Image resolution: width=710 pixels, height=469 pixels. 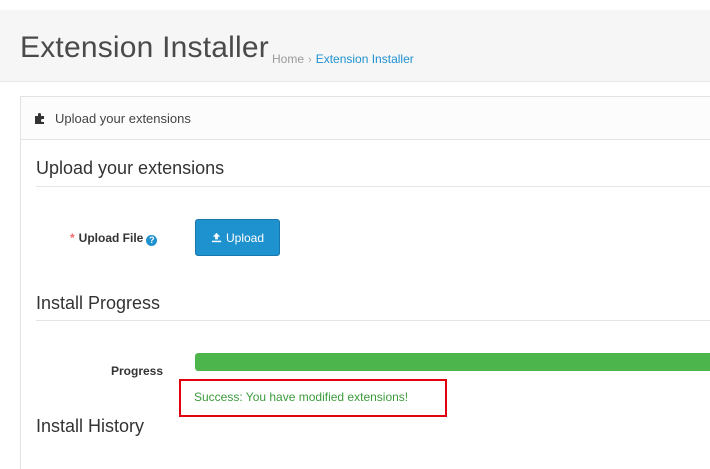 What do you see at coordinates (130, 168) in the screenshot?
I see `upload-section-title: Upload your extensions` at bounding box center [130, 168].